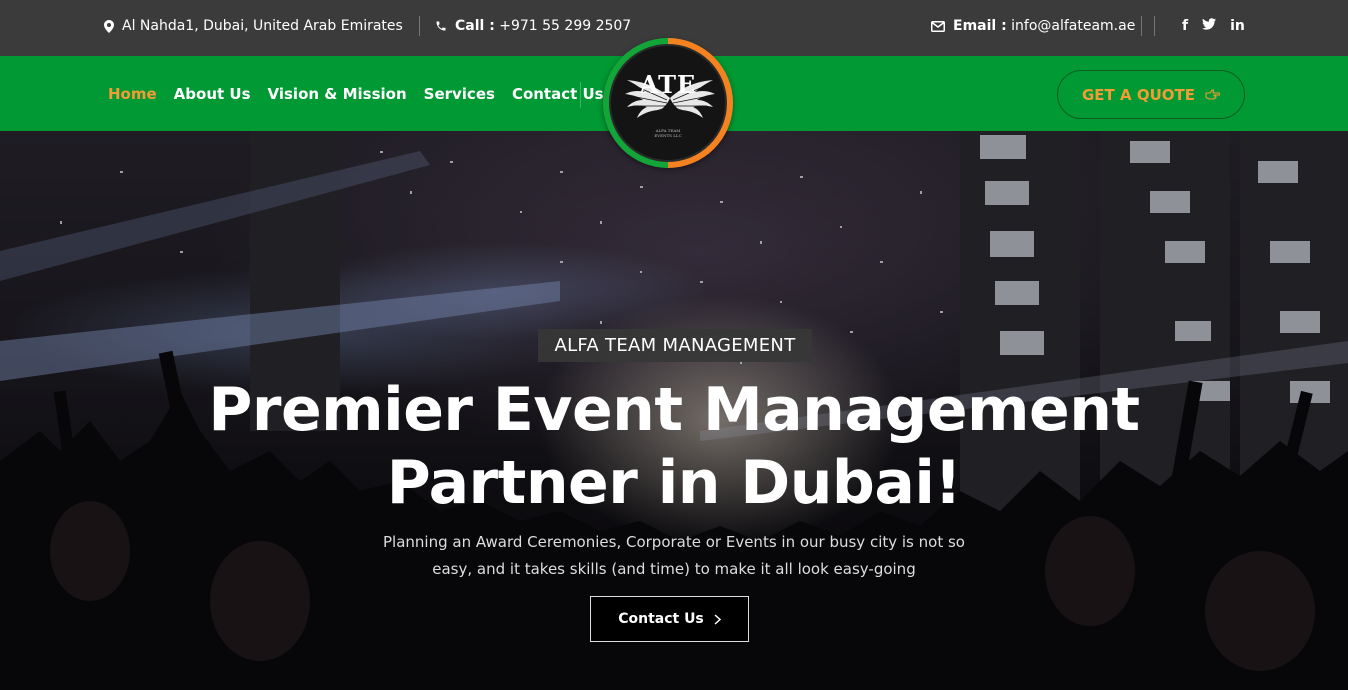  What do you see at coordinates (668, 84) in the screenshot?
I see `logo-text: ATE` at bounding box center [668, 84].